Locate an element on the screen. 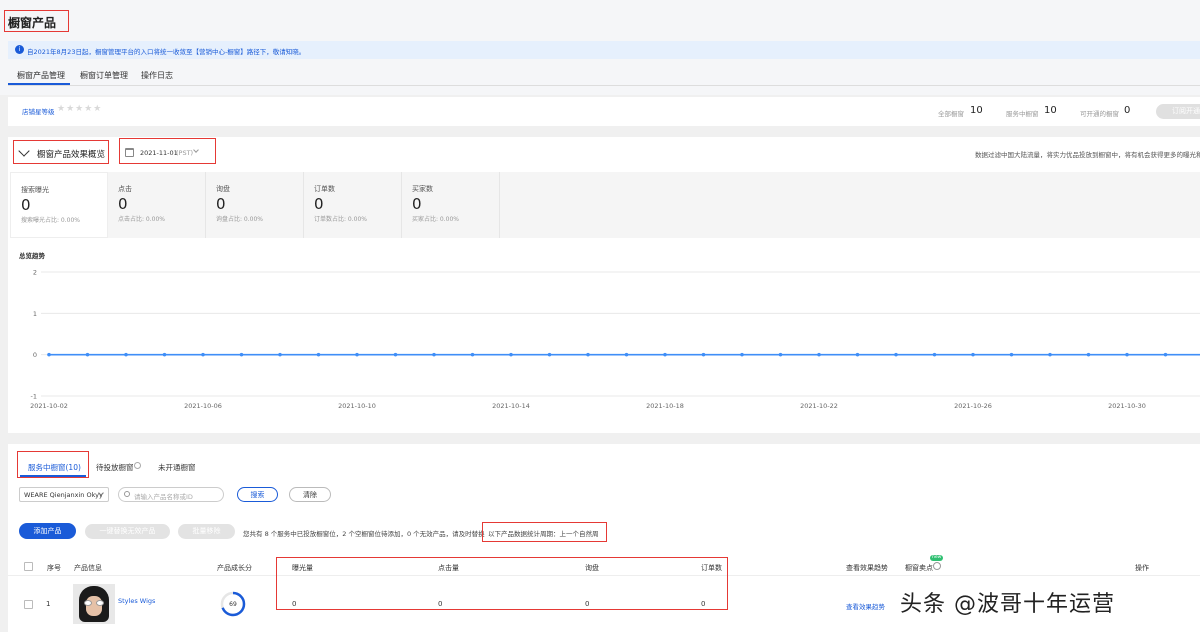  x-tick-label: 2021-10-26 is located at coordinates (973, 406).